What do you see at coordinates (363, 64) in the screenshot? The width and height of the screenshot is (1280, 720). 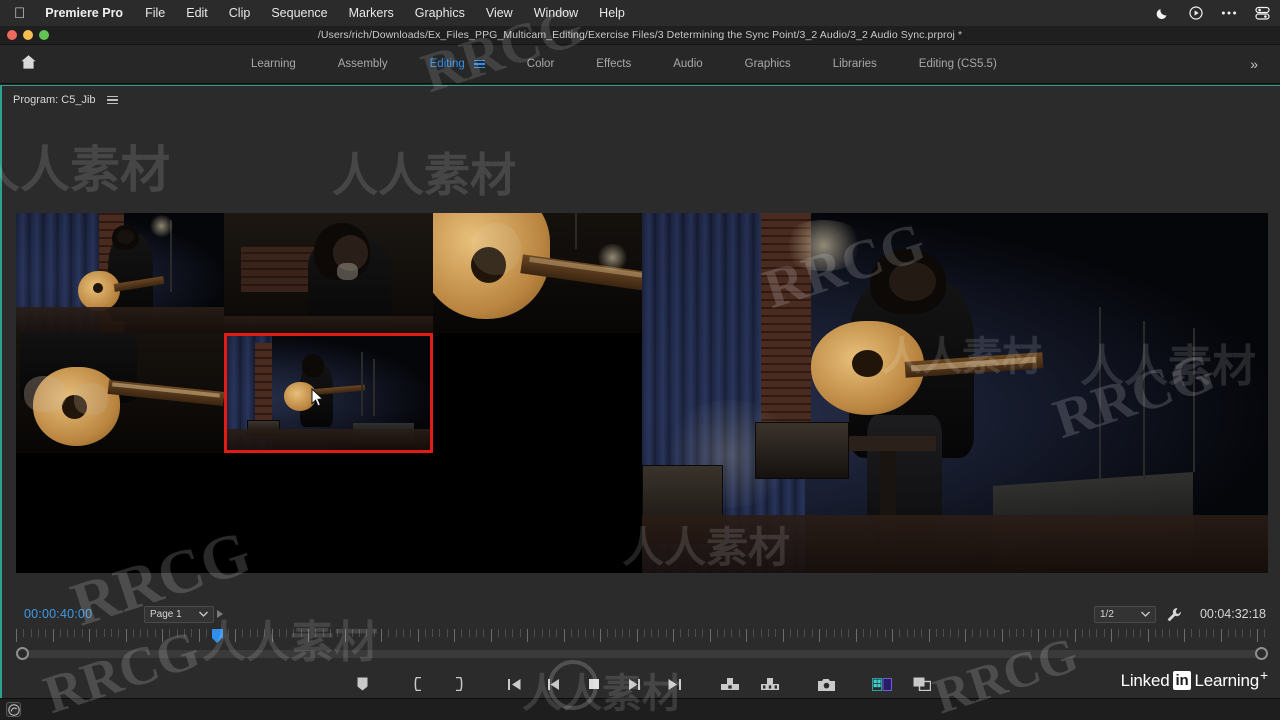 I see `workspace-tab-assembly: Assembly` at bounding box center [363, 64].